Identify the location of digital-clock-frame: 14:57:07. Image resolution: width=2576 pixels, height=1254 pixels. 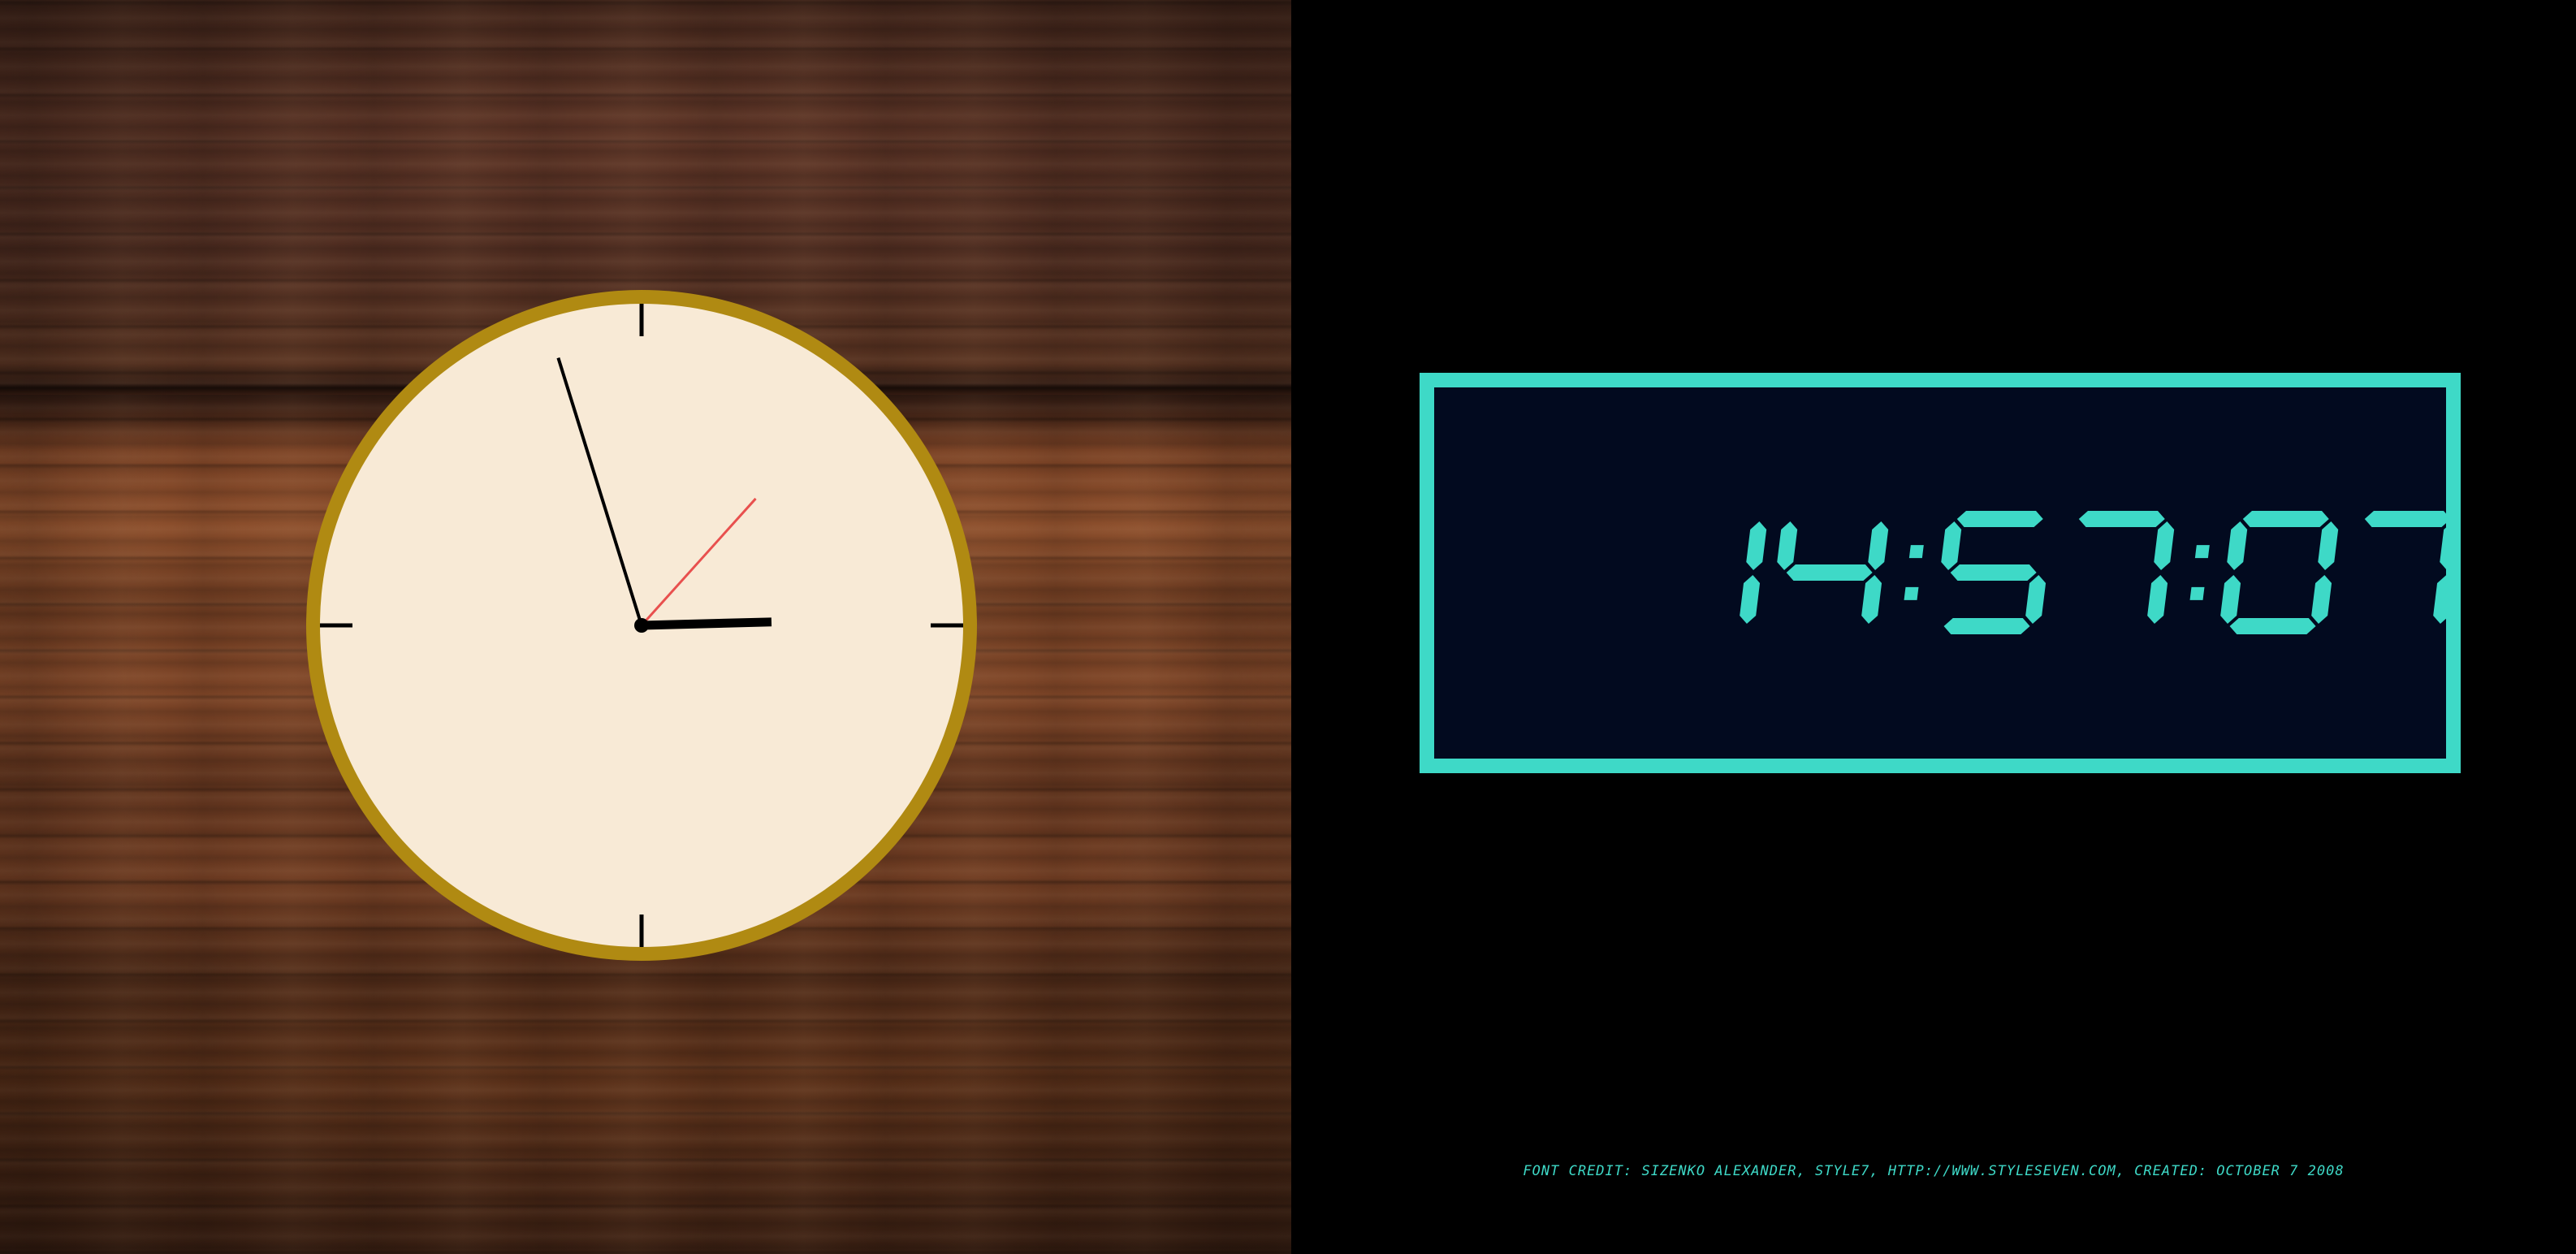
(1941, 573).